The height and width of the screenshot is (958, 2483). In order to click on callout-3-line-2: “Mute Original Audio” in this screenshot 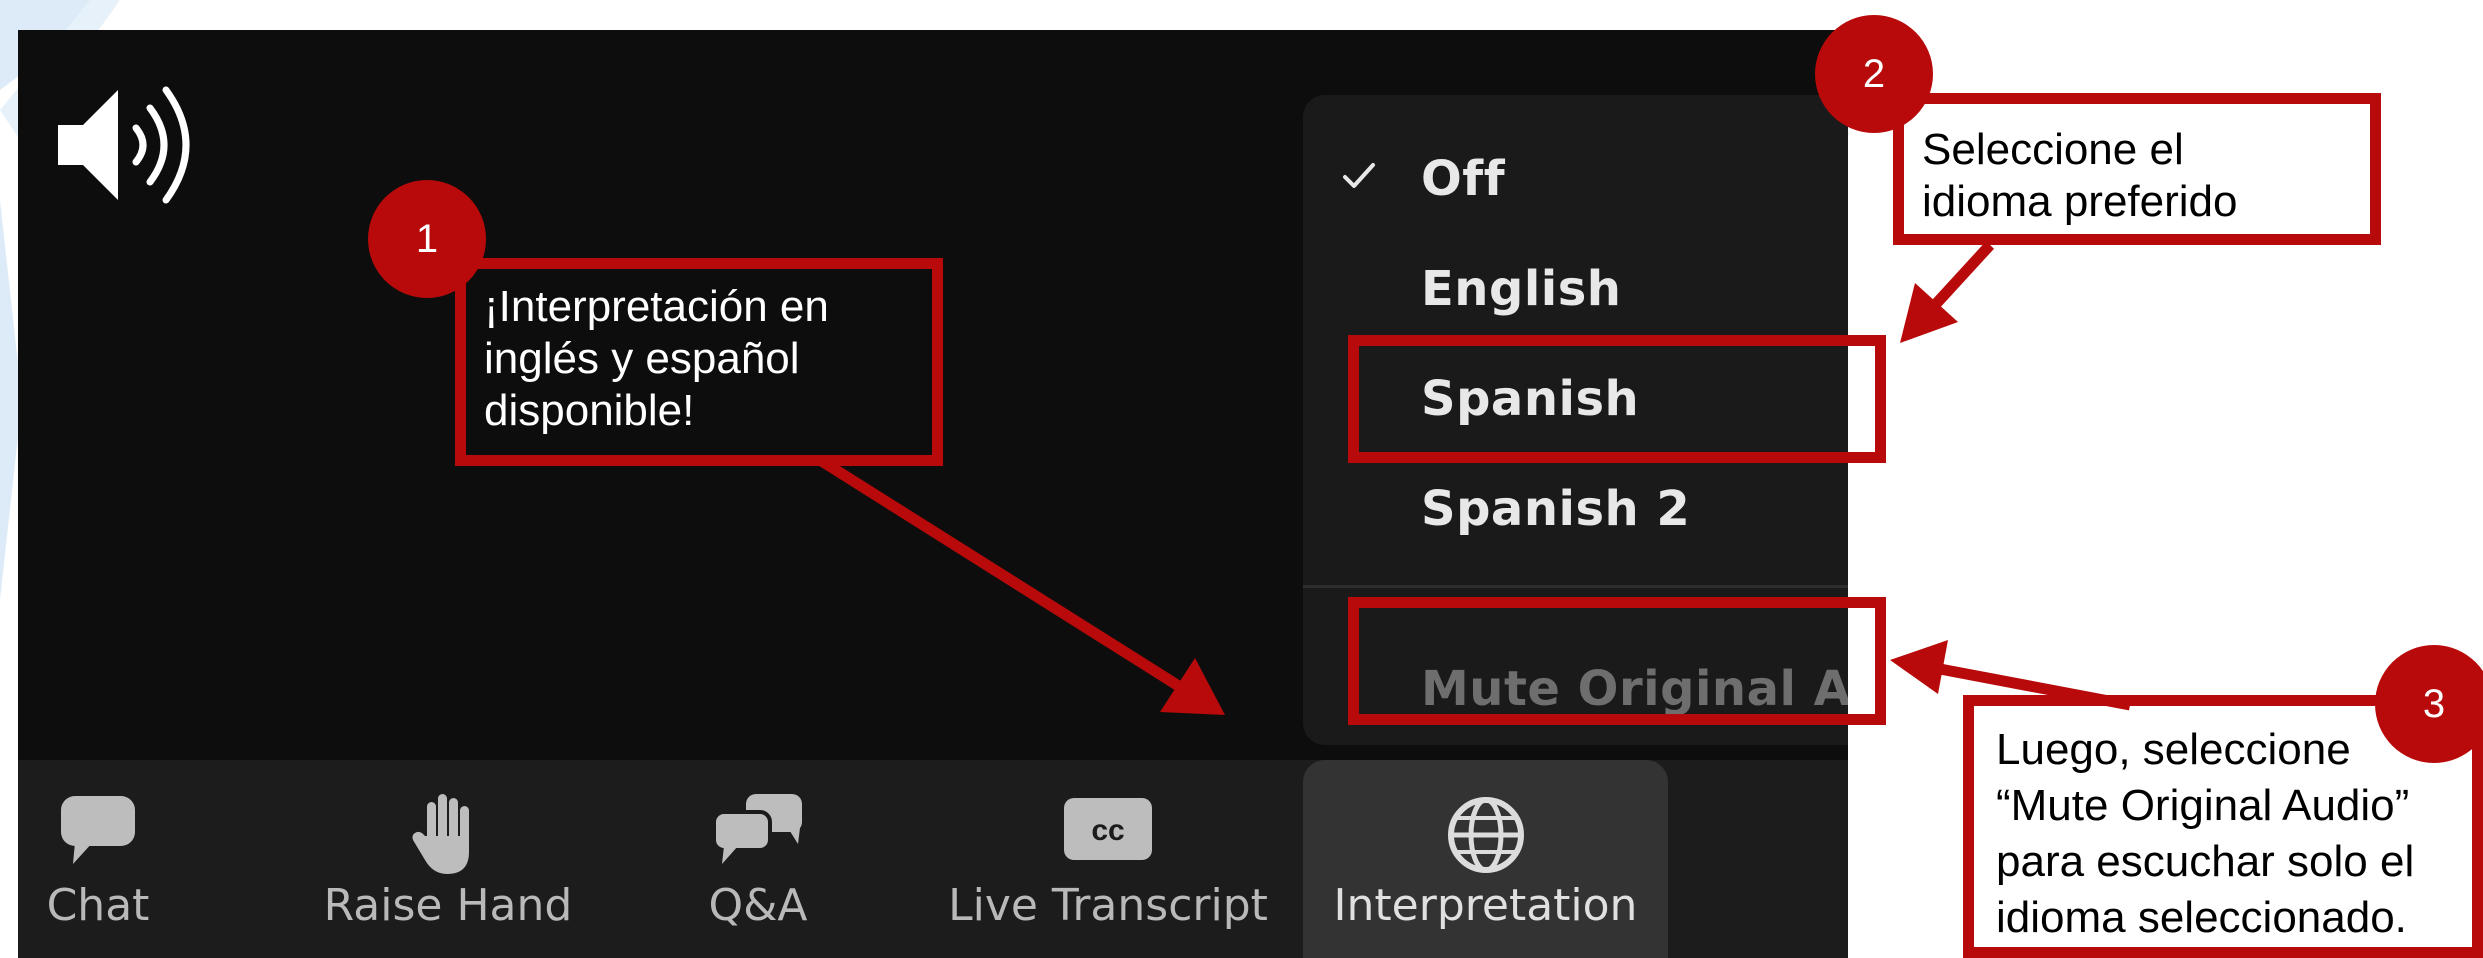, I will do `click(2203, 805)`.